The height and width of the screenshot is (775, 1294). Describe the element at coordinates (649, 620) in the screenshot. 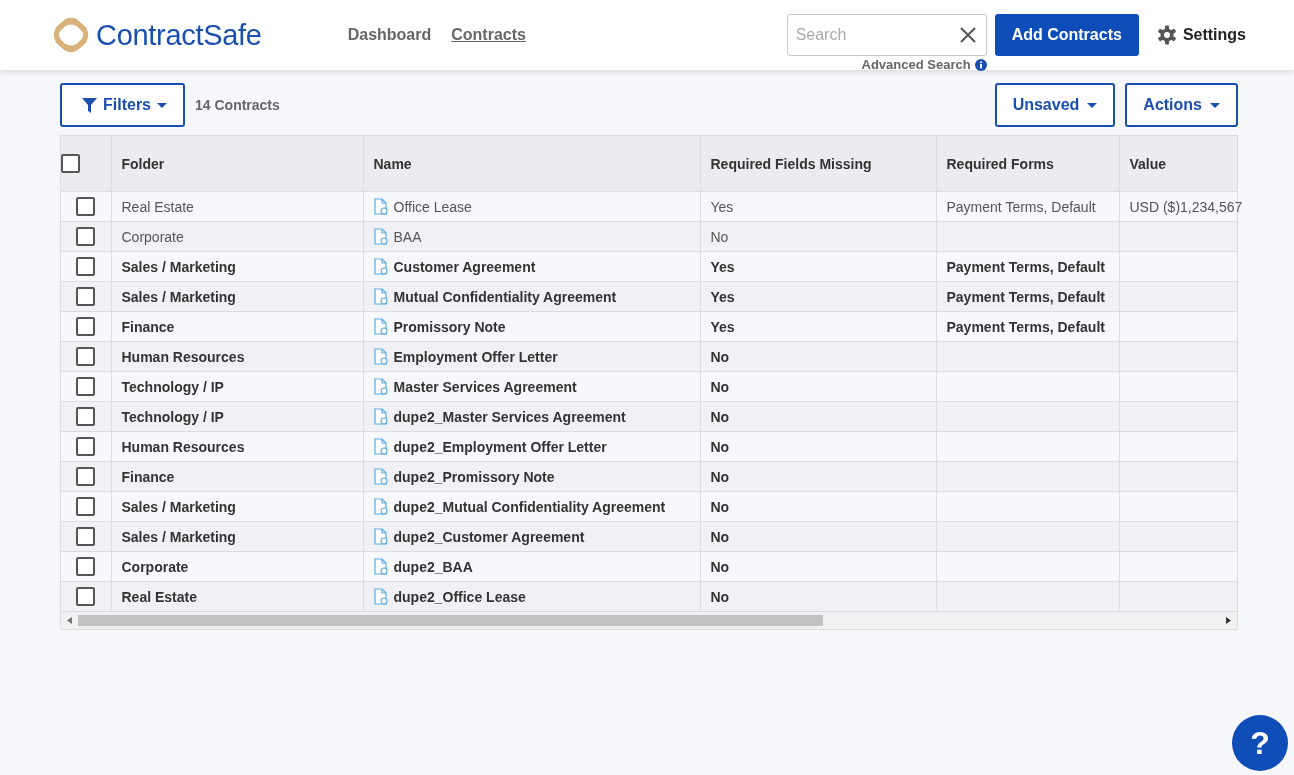

I see `horizontal-scrollbar` at that location.